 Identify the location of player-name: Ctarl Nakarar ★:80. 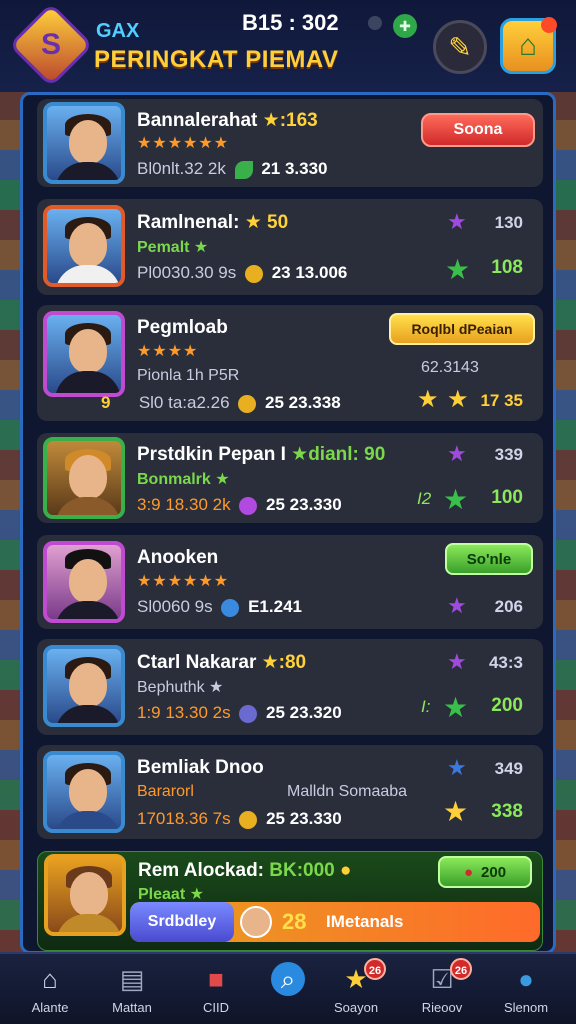
(221, 662).